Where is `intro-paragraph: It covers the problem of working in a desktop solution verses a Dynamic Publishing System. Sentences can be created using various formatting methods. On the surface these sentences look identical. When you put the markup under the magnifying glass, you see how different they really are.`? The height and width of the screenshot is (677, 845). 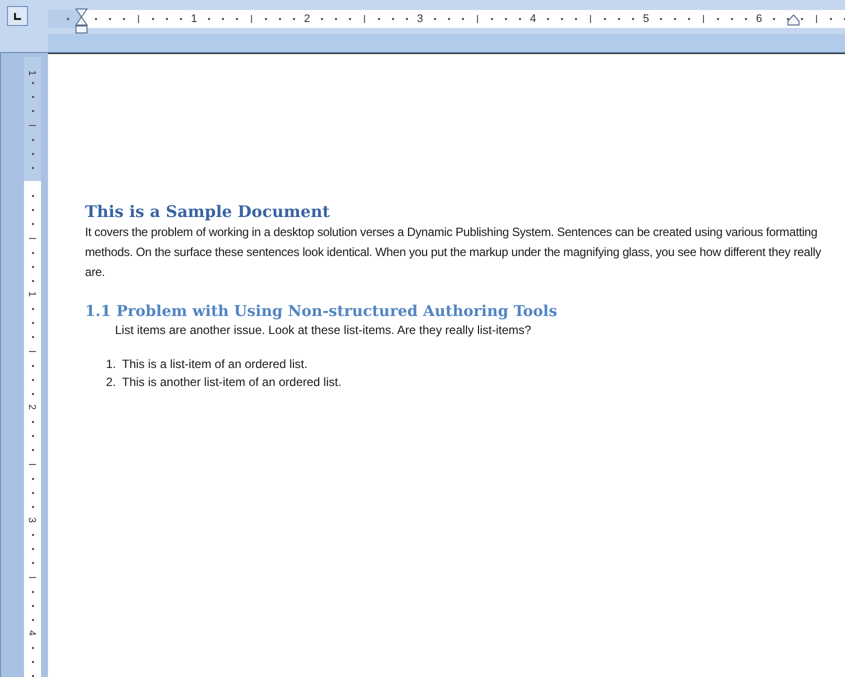 intro-paragraph: It covers the problem of working in a desktop solution verses a Dynamic Publishing System. Sentences can be created using various formatting methods. On the surface these sentences look identical. When you put the markup under the magnifying glass, you see how different they really are. is located at coordinates (453, 252).